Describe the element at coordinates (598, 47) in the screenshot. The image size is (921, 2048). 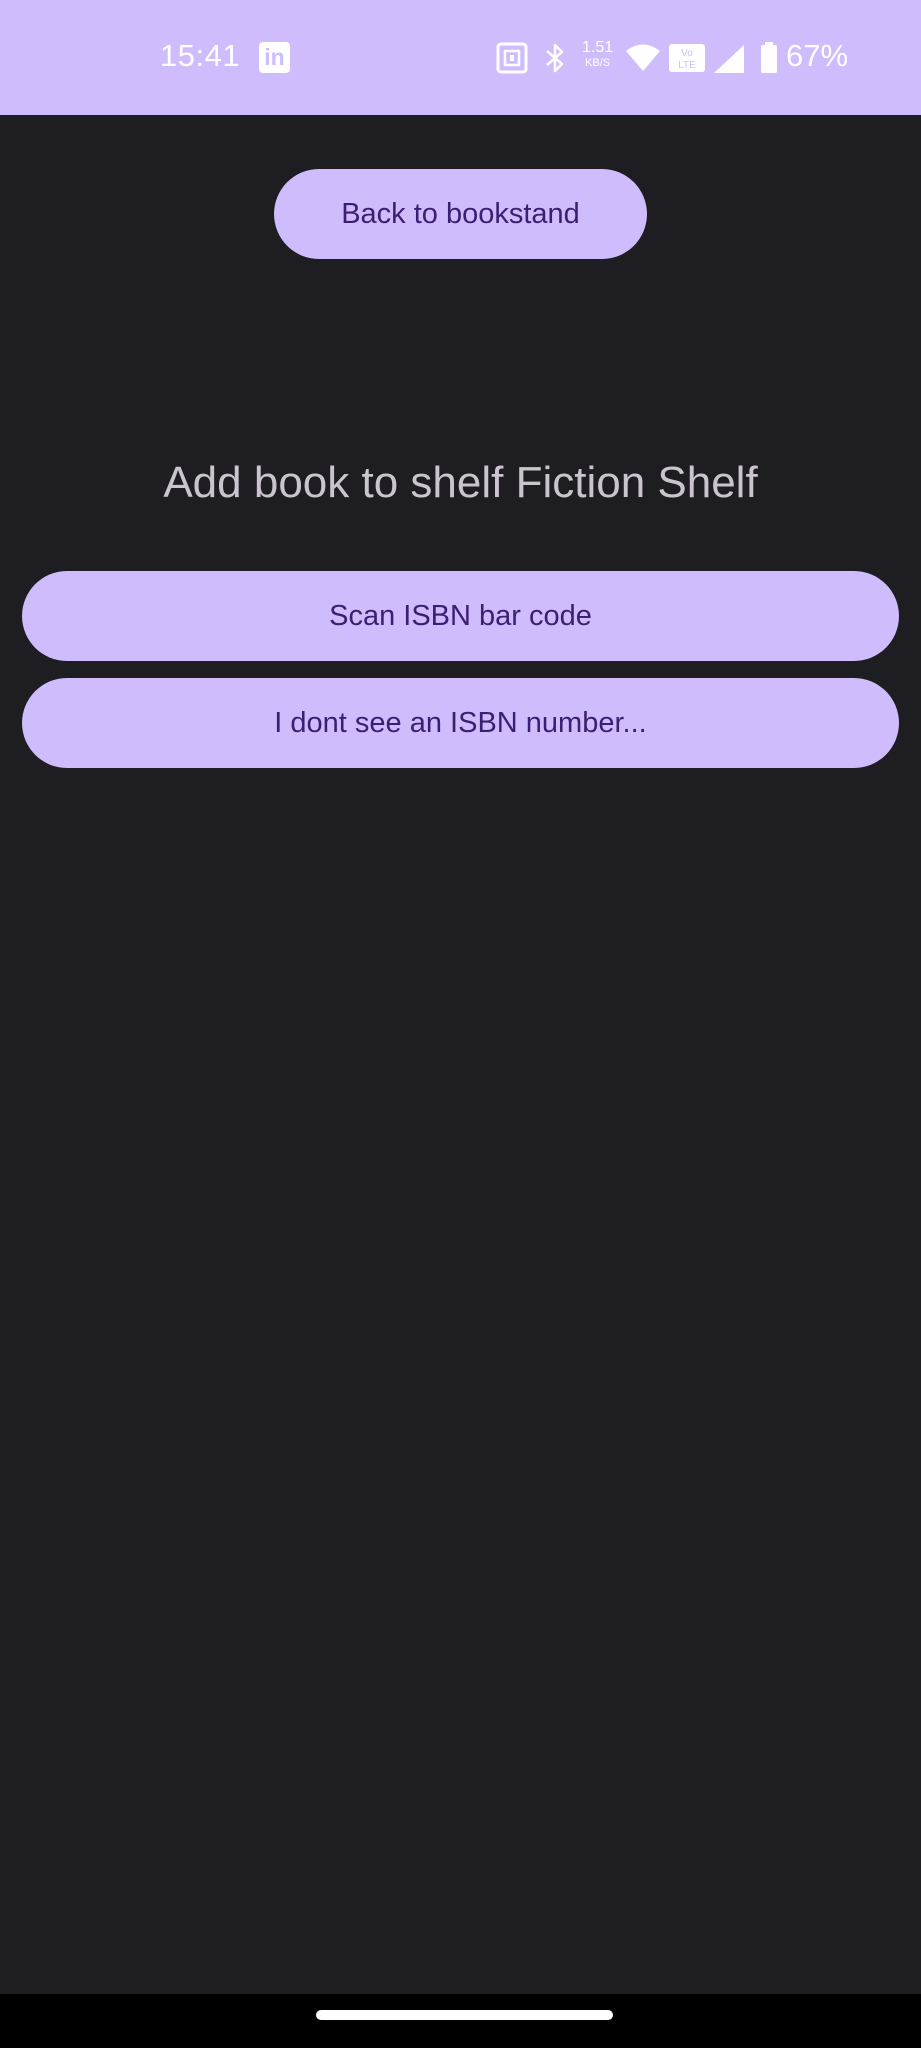
I see `network-speed-value: 1.51` at that location.